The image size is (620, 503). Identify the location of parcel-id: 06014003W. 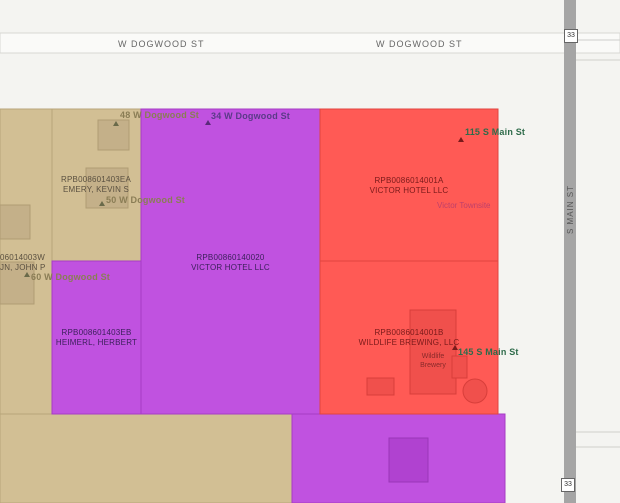
(22, 257).